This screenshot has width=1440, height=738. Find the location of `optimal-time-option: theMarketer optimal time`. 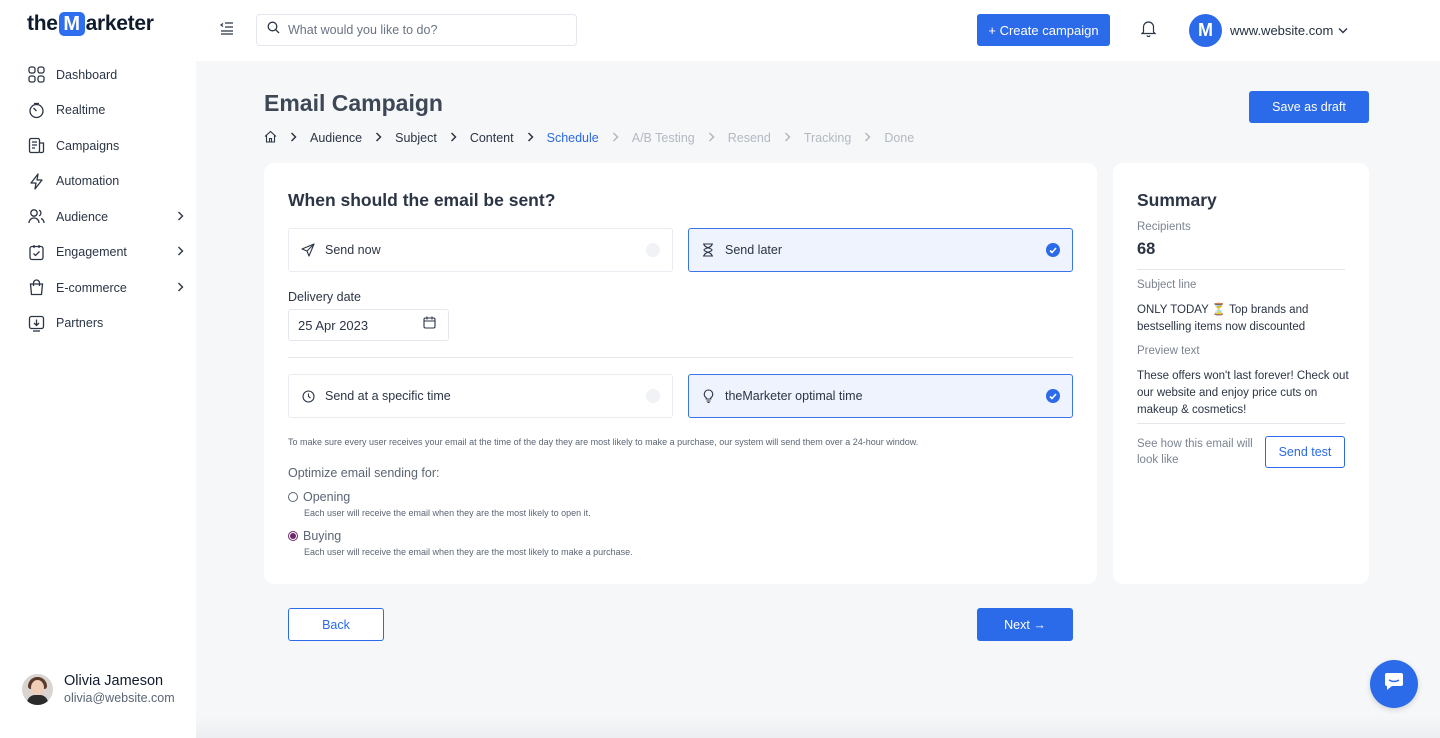

optimal-time-option: theMarketer optimal time is located at coordinates (880, 396).